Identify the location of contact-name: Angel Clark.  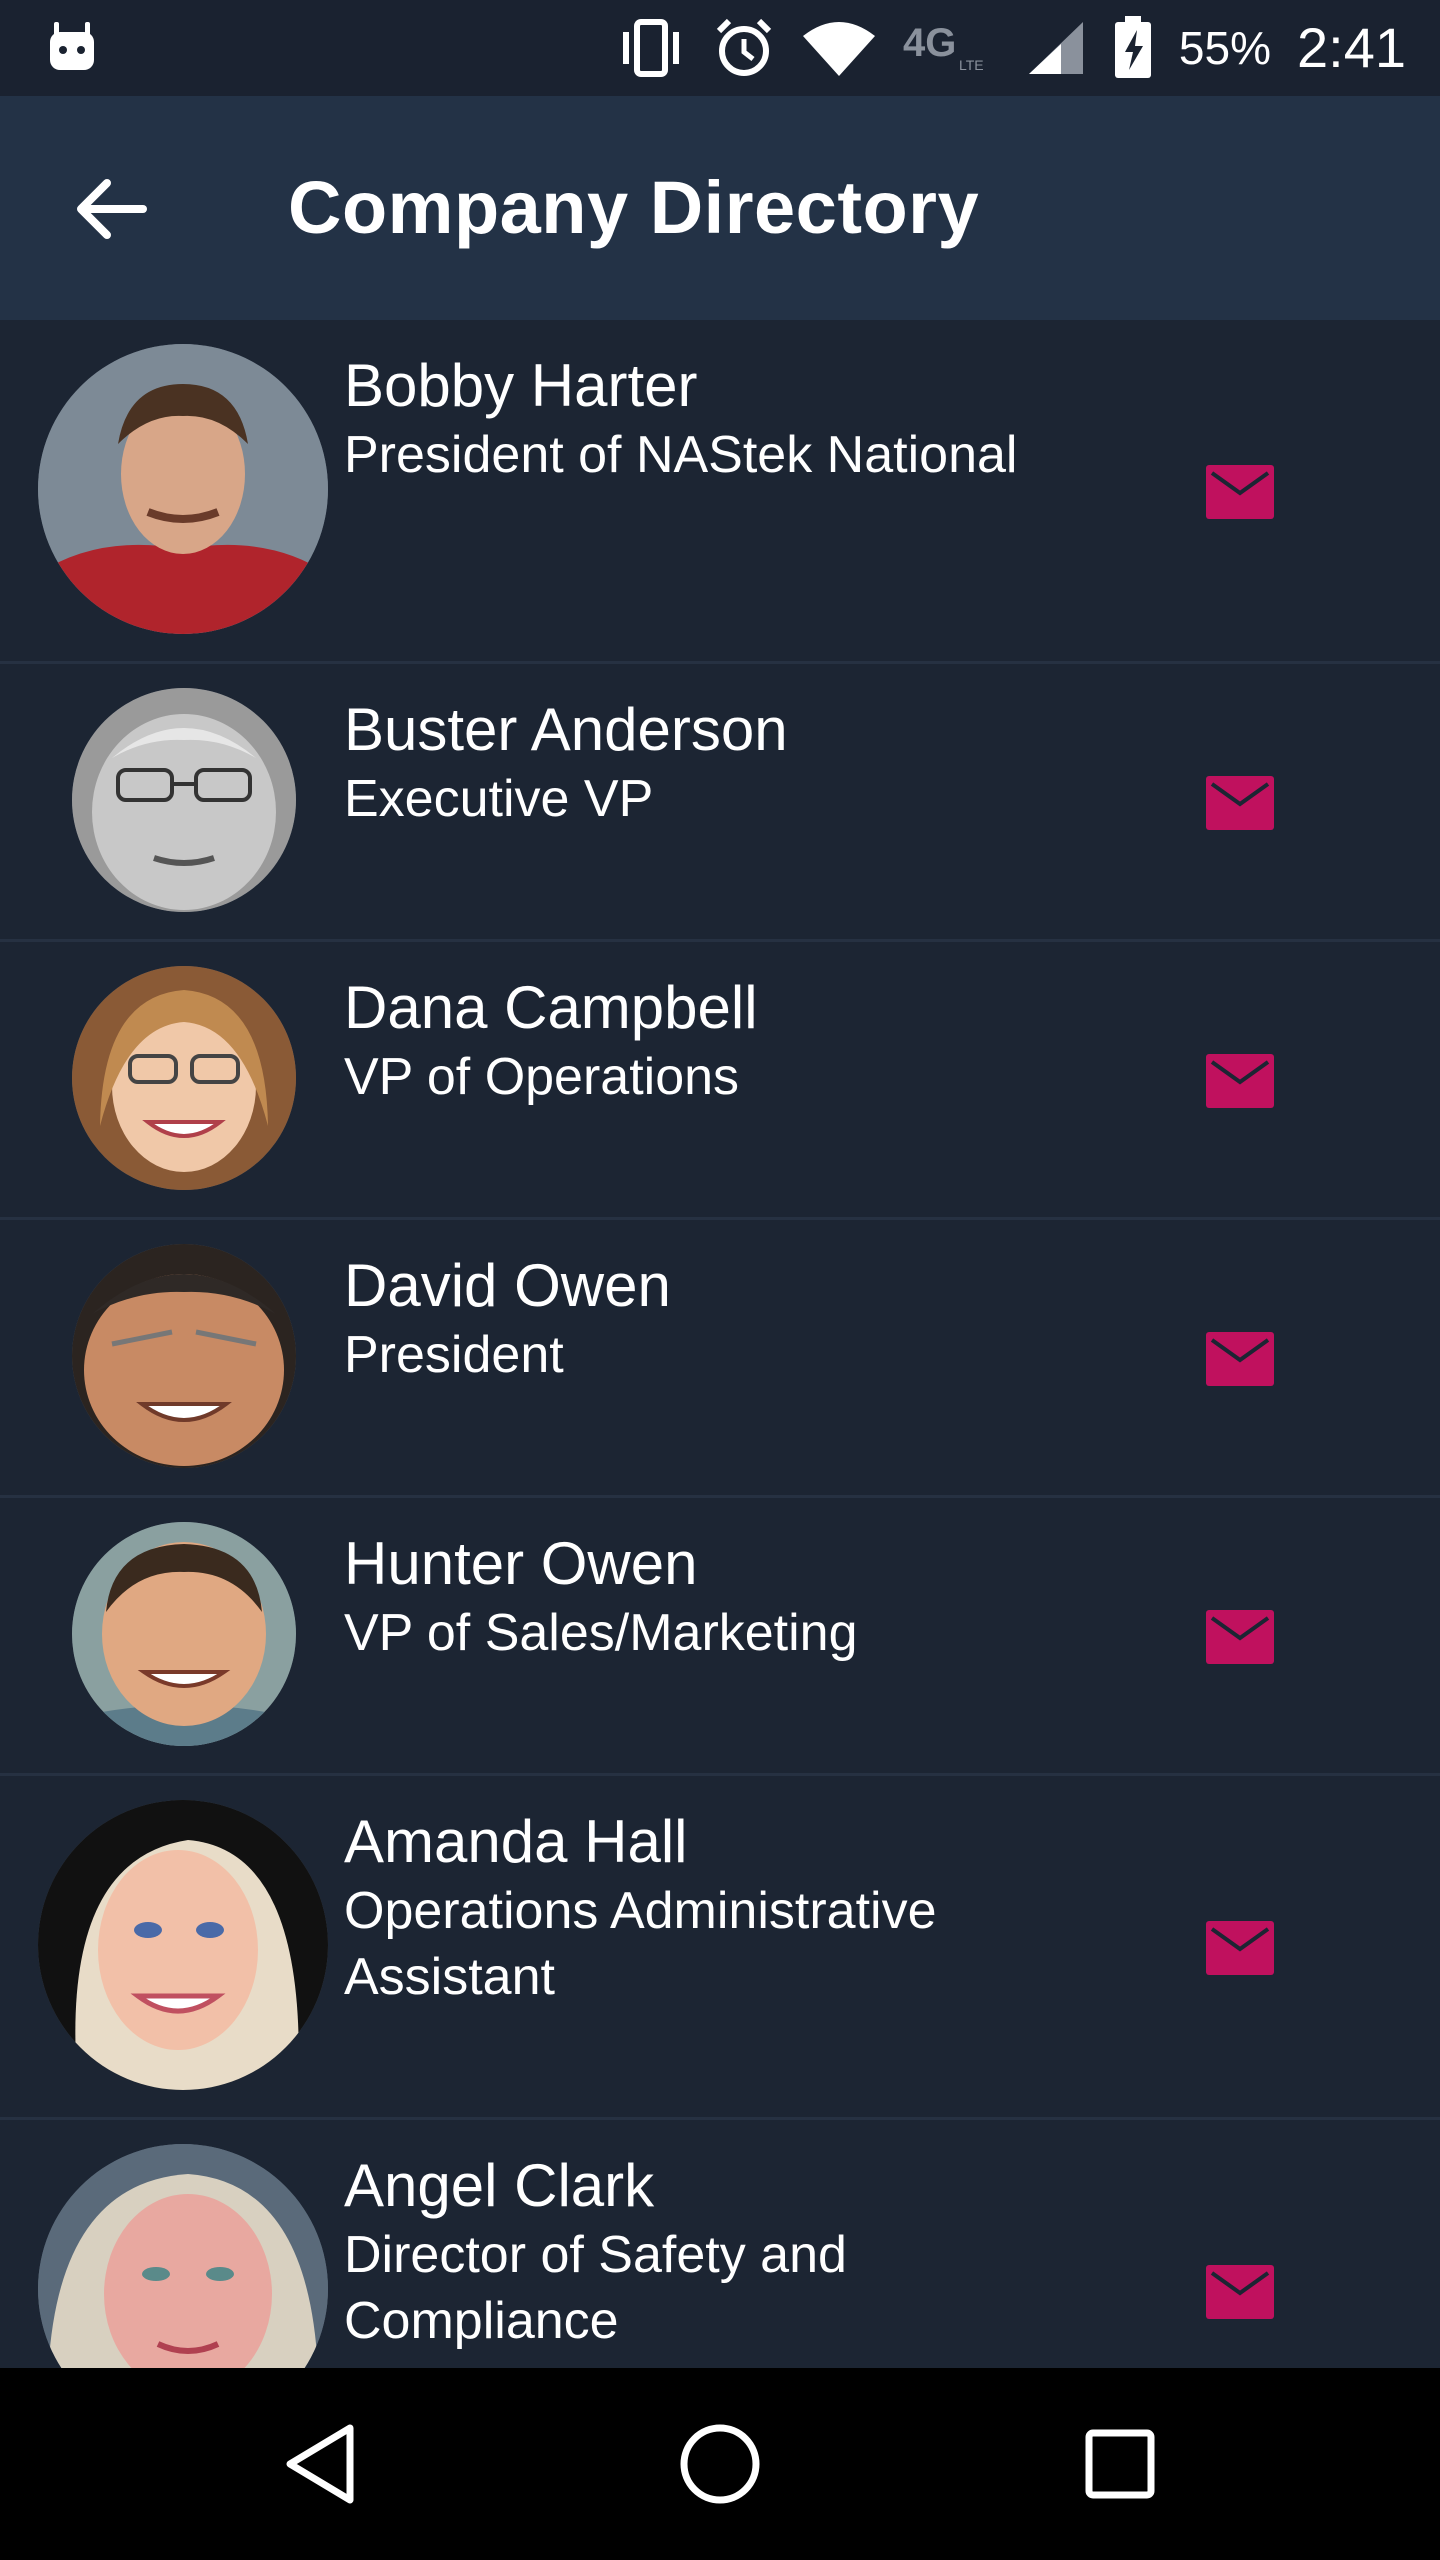
(499, 2185).